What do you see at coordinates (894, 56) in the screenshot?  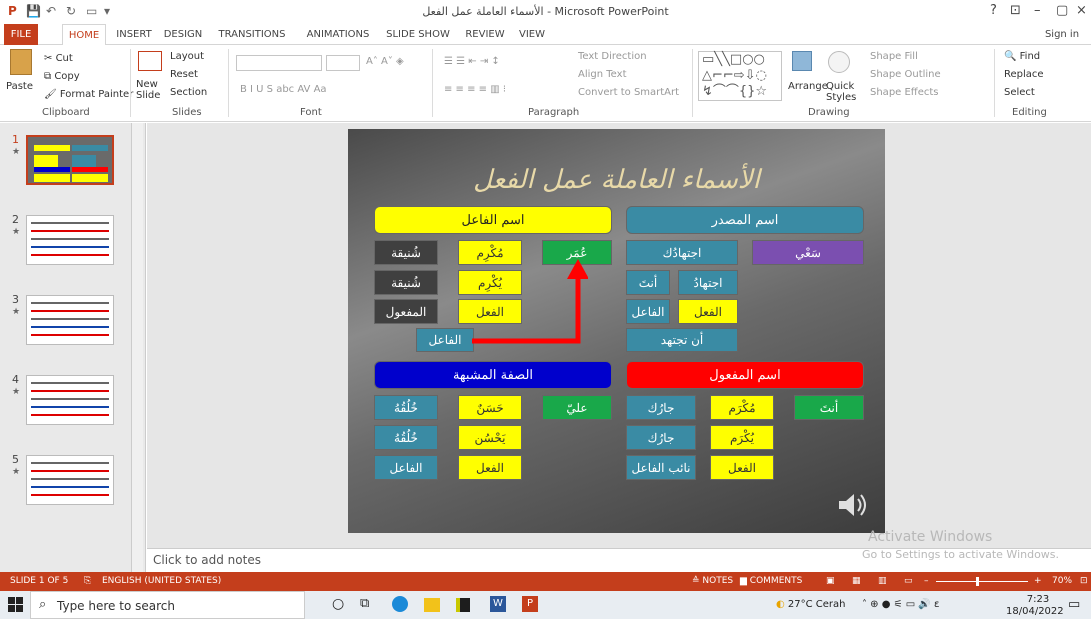 I see `shape-fill-button: Shape Fill` at bounding box center [894, 56].